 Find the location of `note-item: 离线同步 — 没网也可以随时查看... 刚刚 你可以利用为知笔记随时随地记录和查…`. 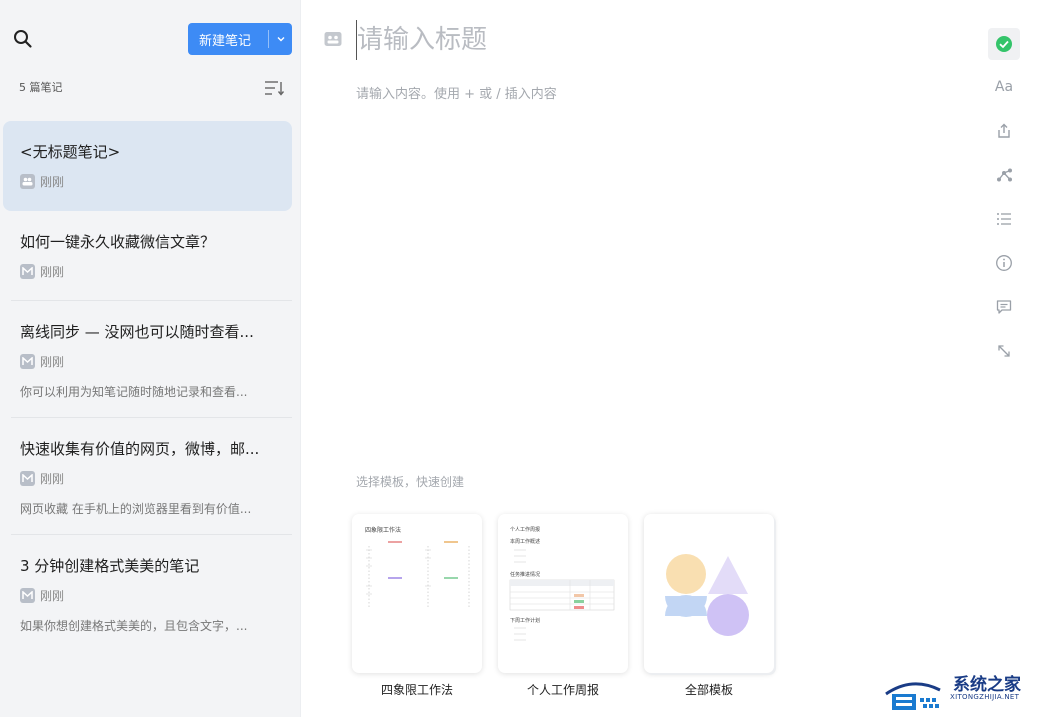

note-item: 离线同步 — 没网也可以随时查看... 刚刚 你可以利用为知笔记随时随地记录和查… is located at coordinates (151, 359).